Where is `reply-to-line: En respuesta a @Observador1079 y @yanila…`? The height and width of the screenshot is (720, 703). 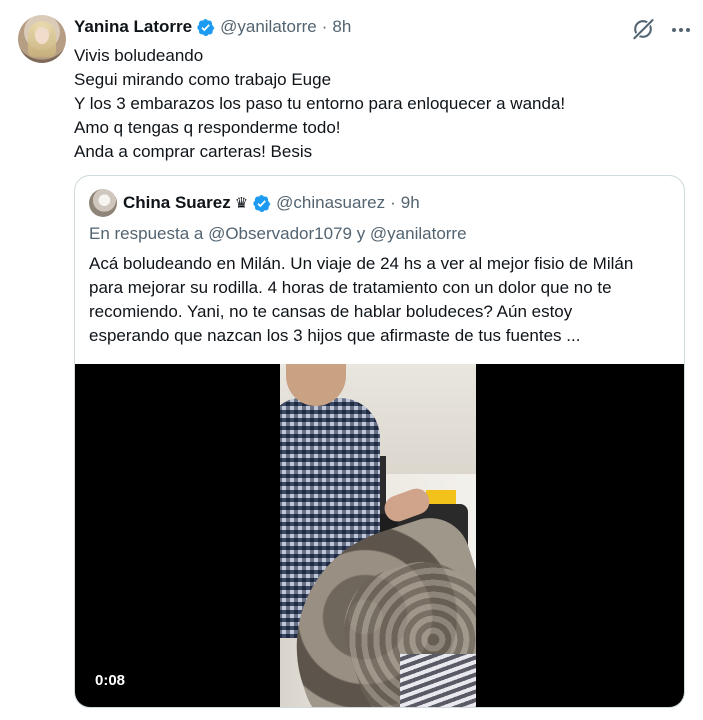 reply-to-line: En respuesta a @Observador1079 y @yanila… is located at coordinates (278, 233).